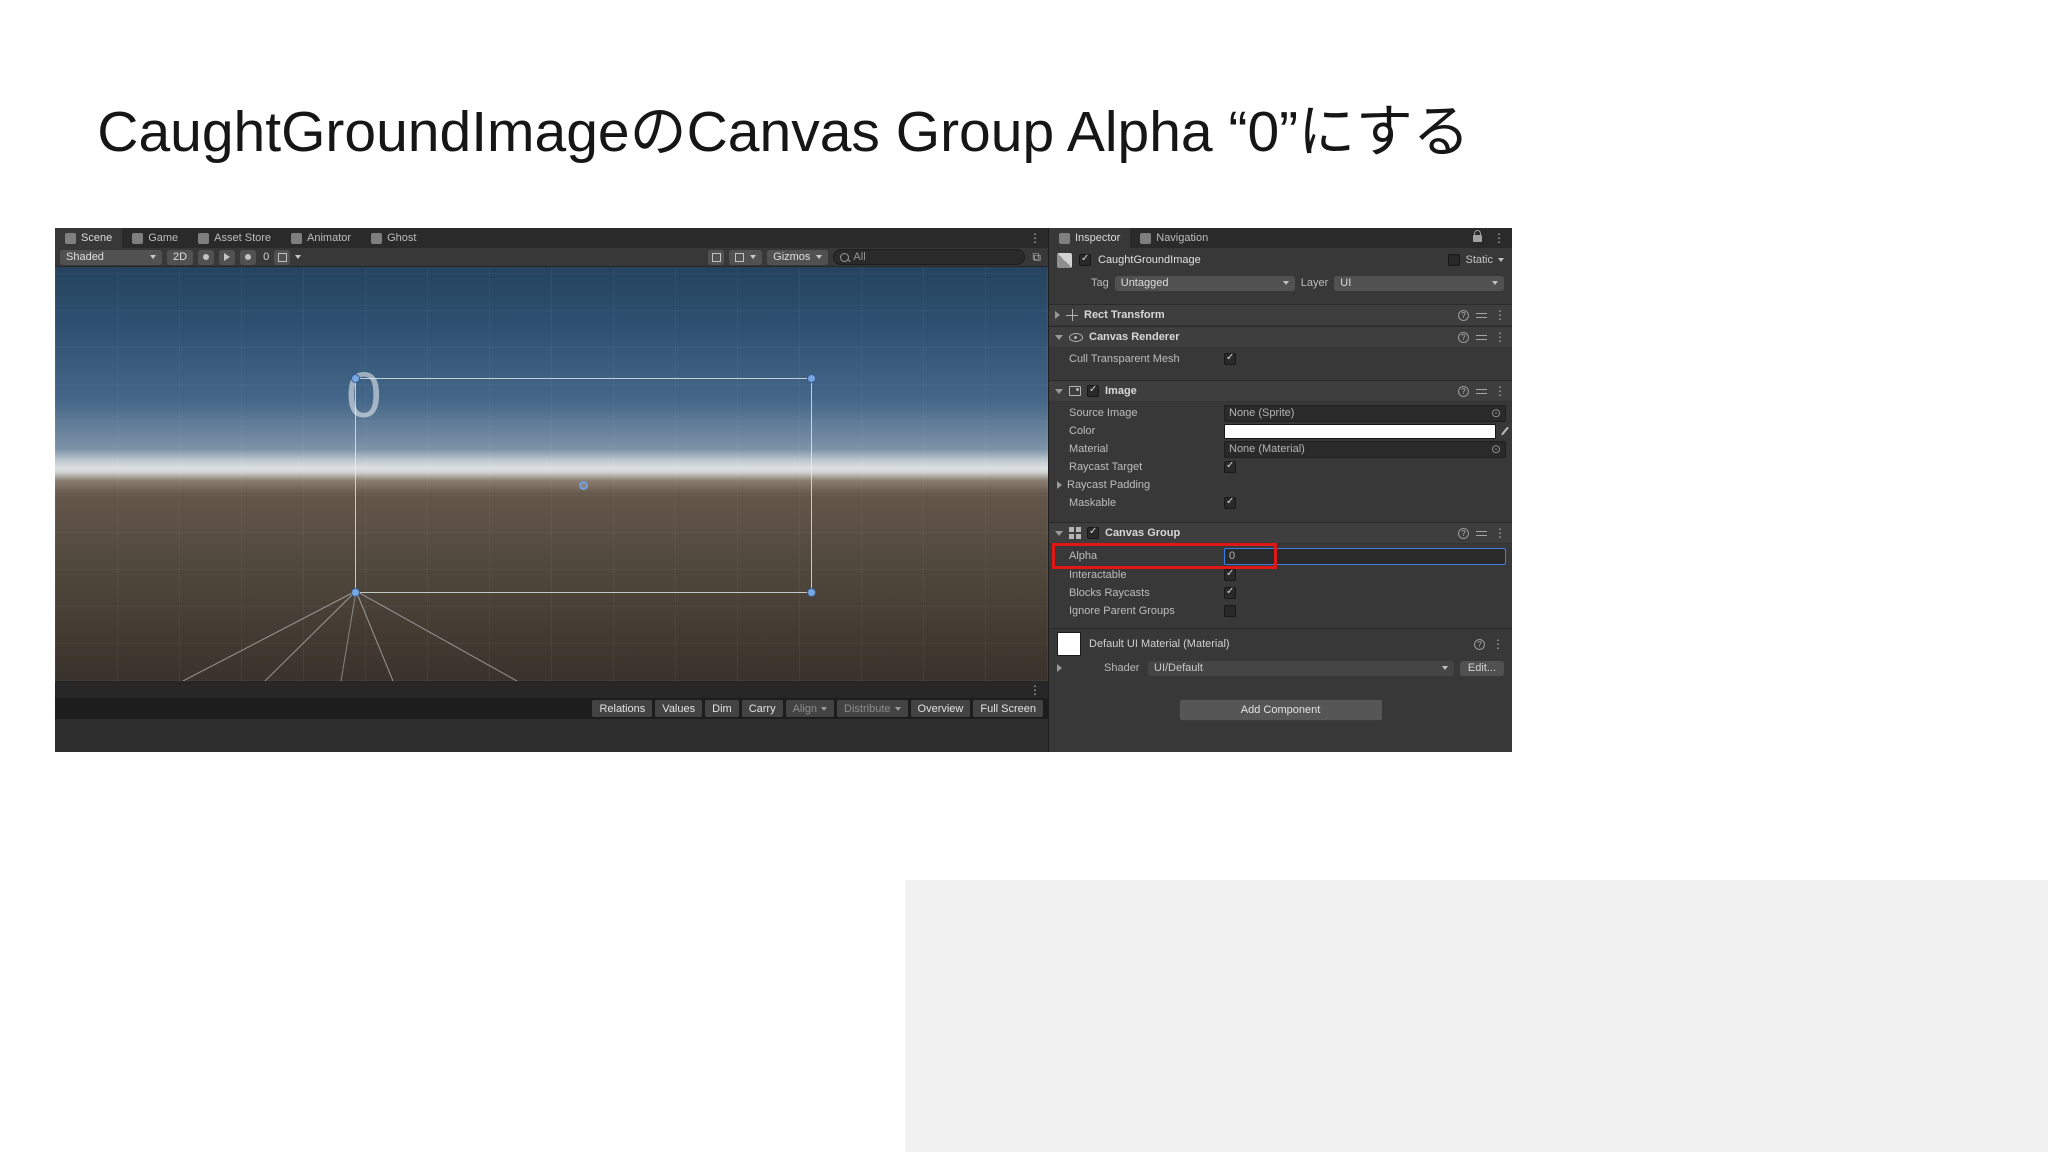  Describe the element at coordinates (1230, 358) in the screenshot. I see `cull-transparent-mesh-checkbox` at that location.